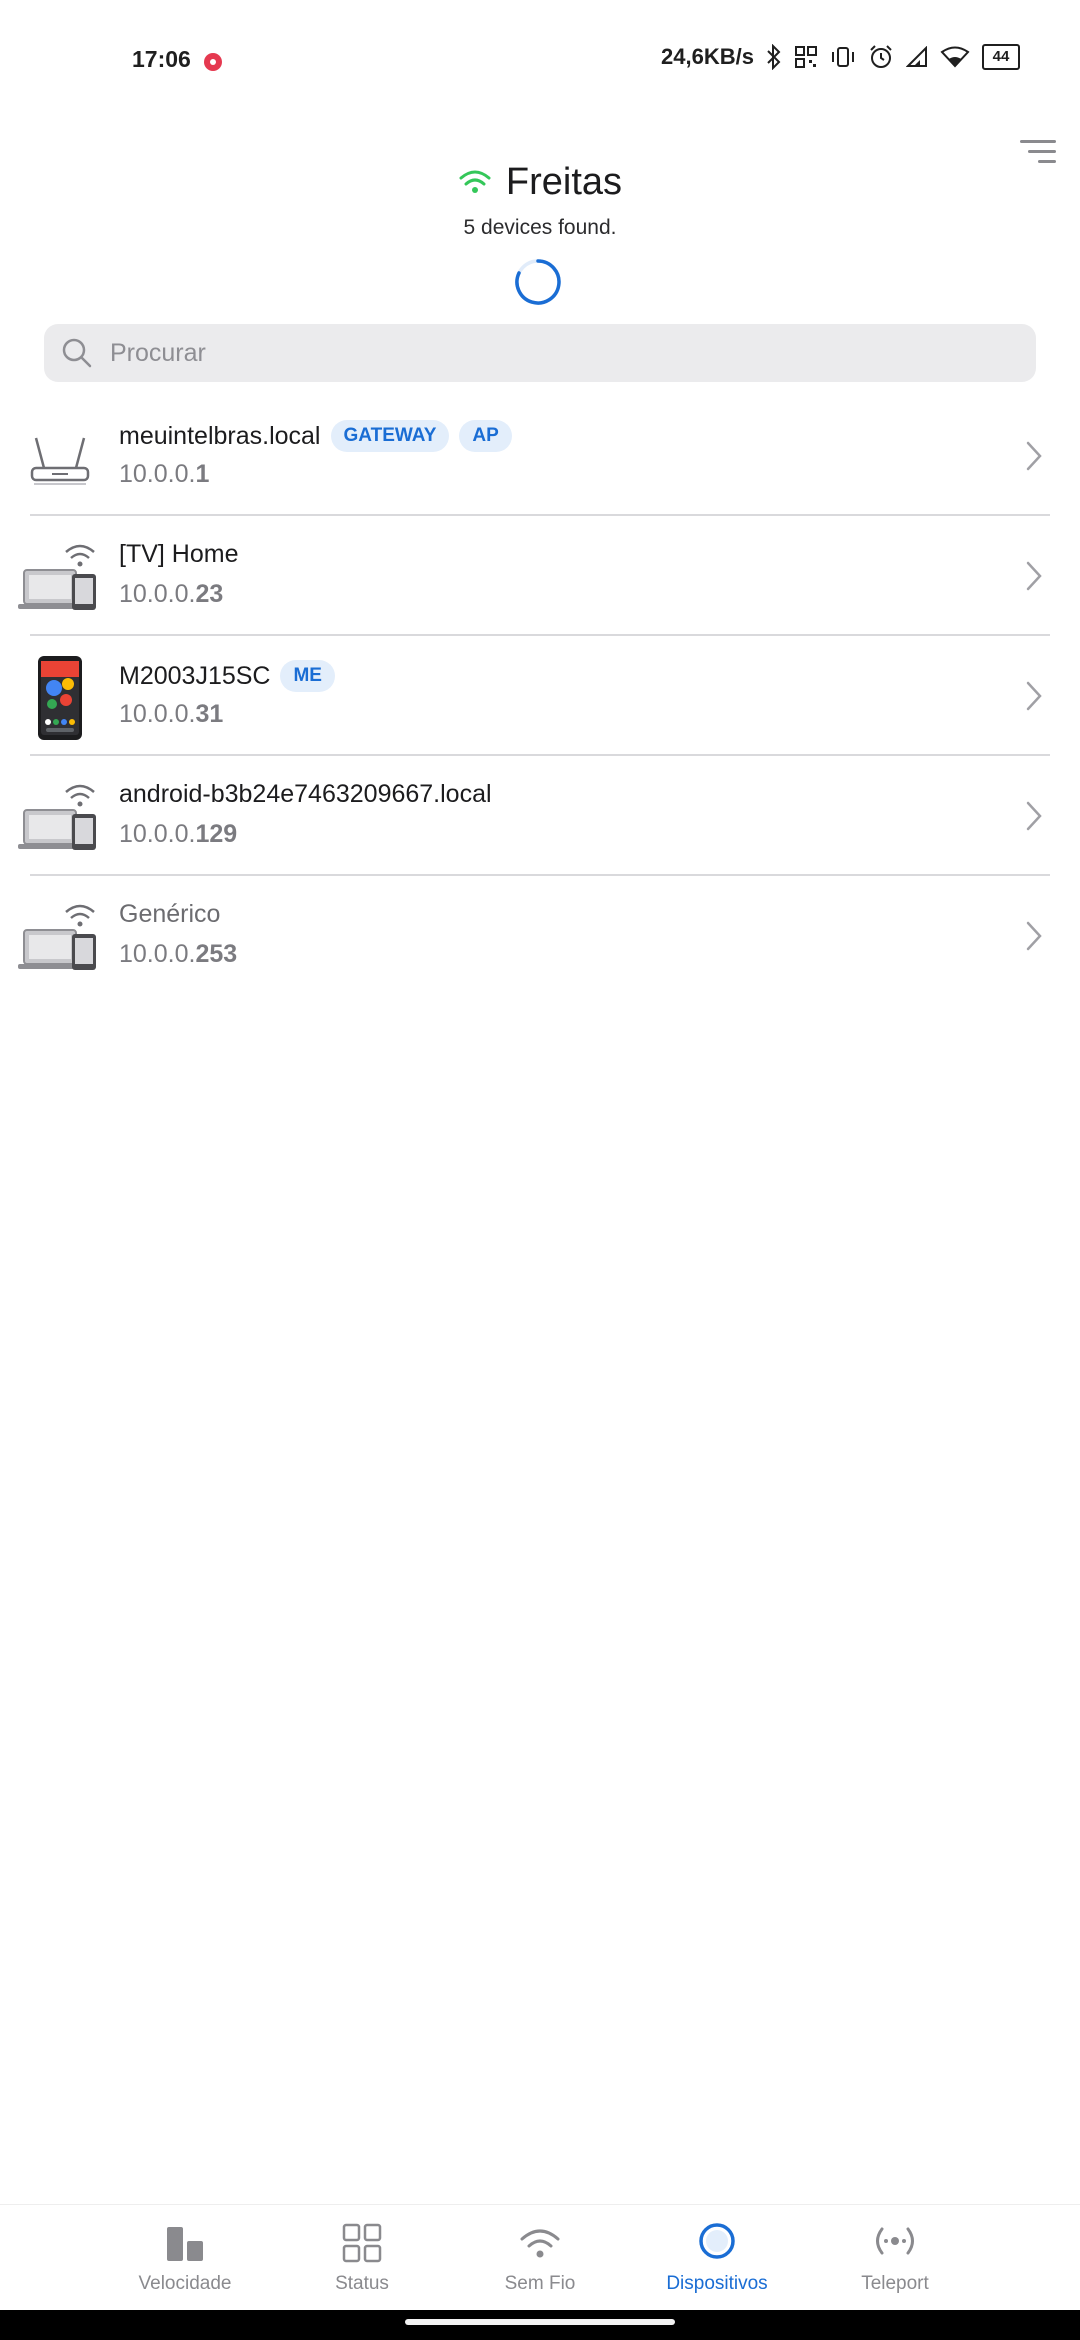 The width and height of the screenshot is (1080, 2340). What do you see at coordinates (895, 2283) in the screenshot?
I see `nav-label: Teleport` at bounding box center [895, 2283].